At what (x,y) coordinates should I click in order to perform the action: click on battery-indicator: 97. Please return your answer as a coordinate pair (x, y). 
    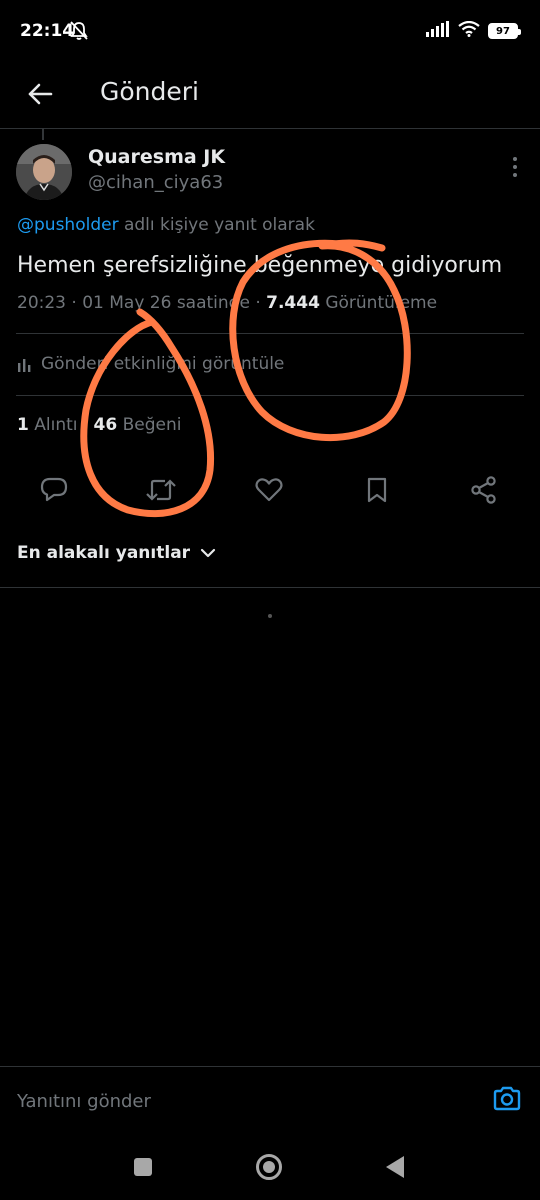
    Looking at the image, I should click on (504, 31).